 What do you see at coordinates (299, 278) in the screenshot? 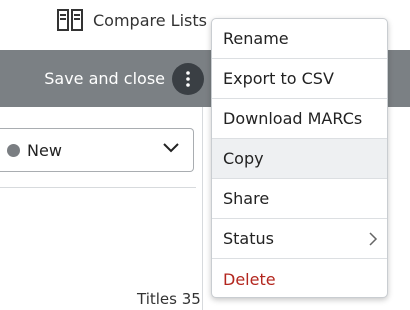
I see `menu-item-delete: Delete` at bounding box center [299, 278].